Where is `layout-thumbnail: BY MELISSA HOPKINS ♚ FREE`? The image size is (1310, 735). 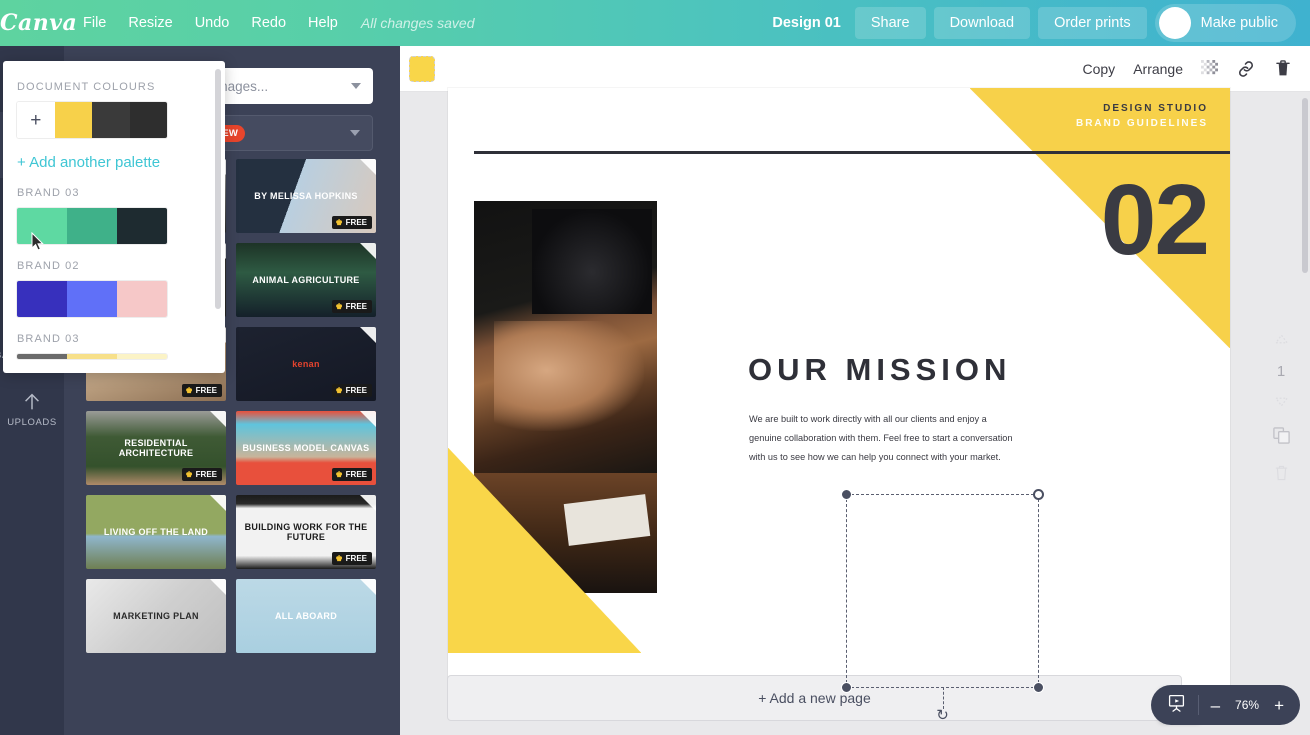 layout-thumbnail: BY MELISSA HOPKINS ♚ FREE is located at coordinates (306, 196).